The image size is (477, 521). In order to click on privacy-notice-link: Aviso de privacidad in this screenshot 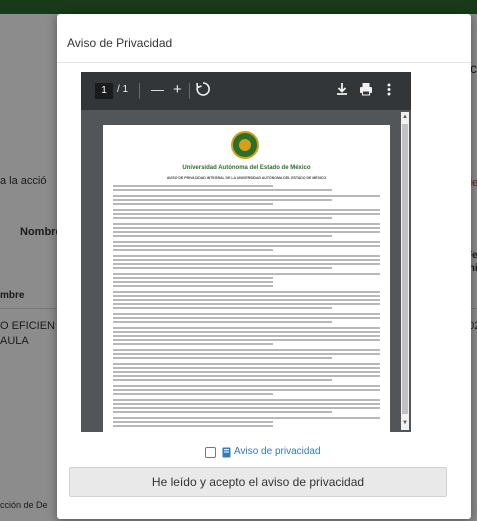, I will do `click(277, 451)`.